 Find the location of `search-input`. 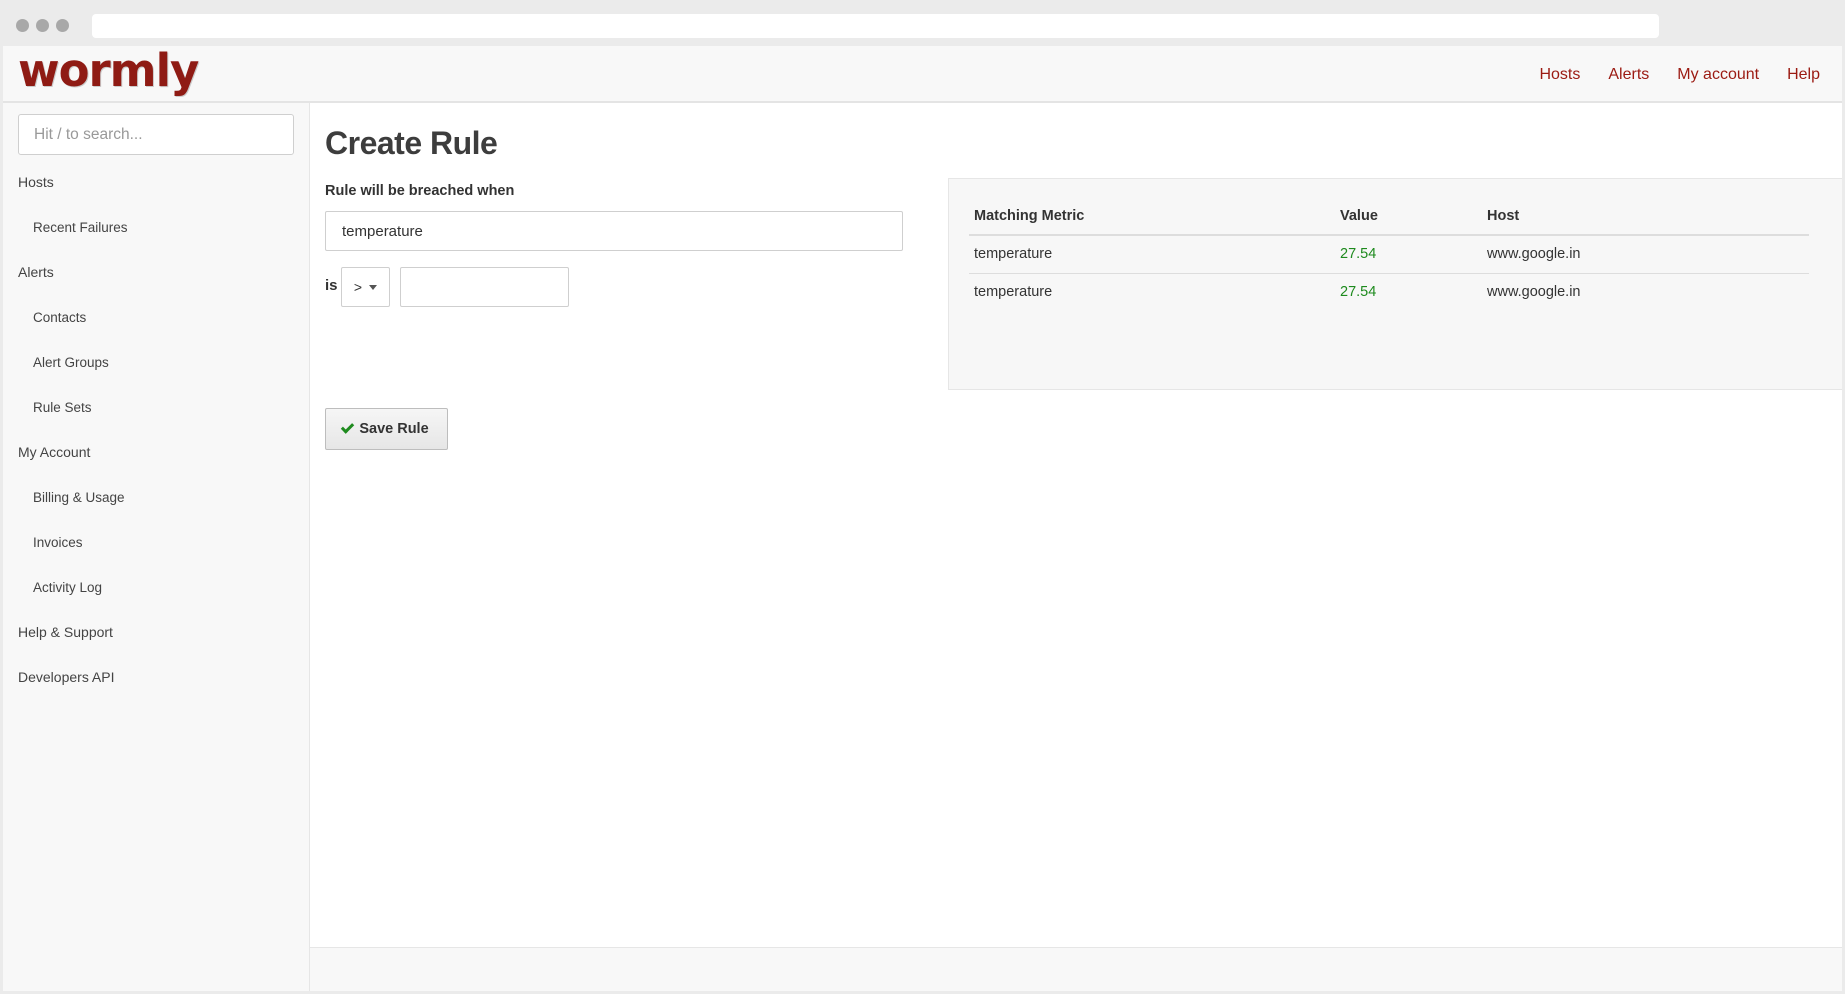

search-input is located at coordinates (156, 134).